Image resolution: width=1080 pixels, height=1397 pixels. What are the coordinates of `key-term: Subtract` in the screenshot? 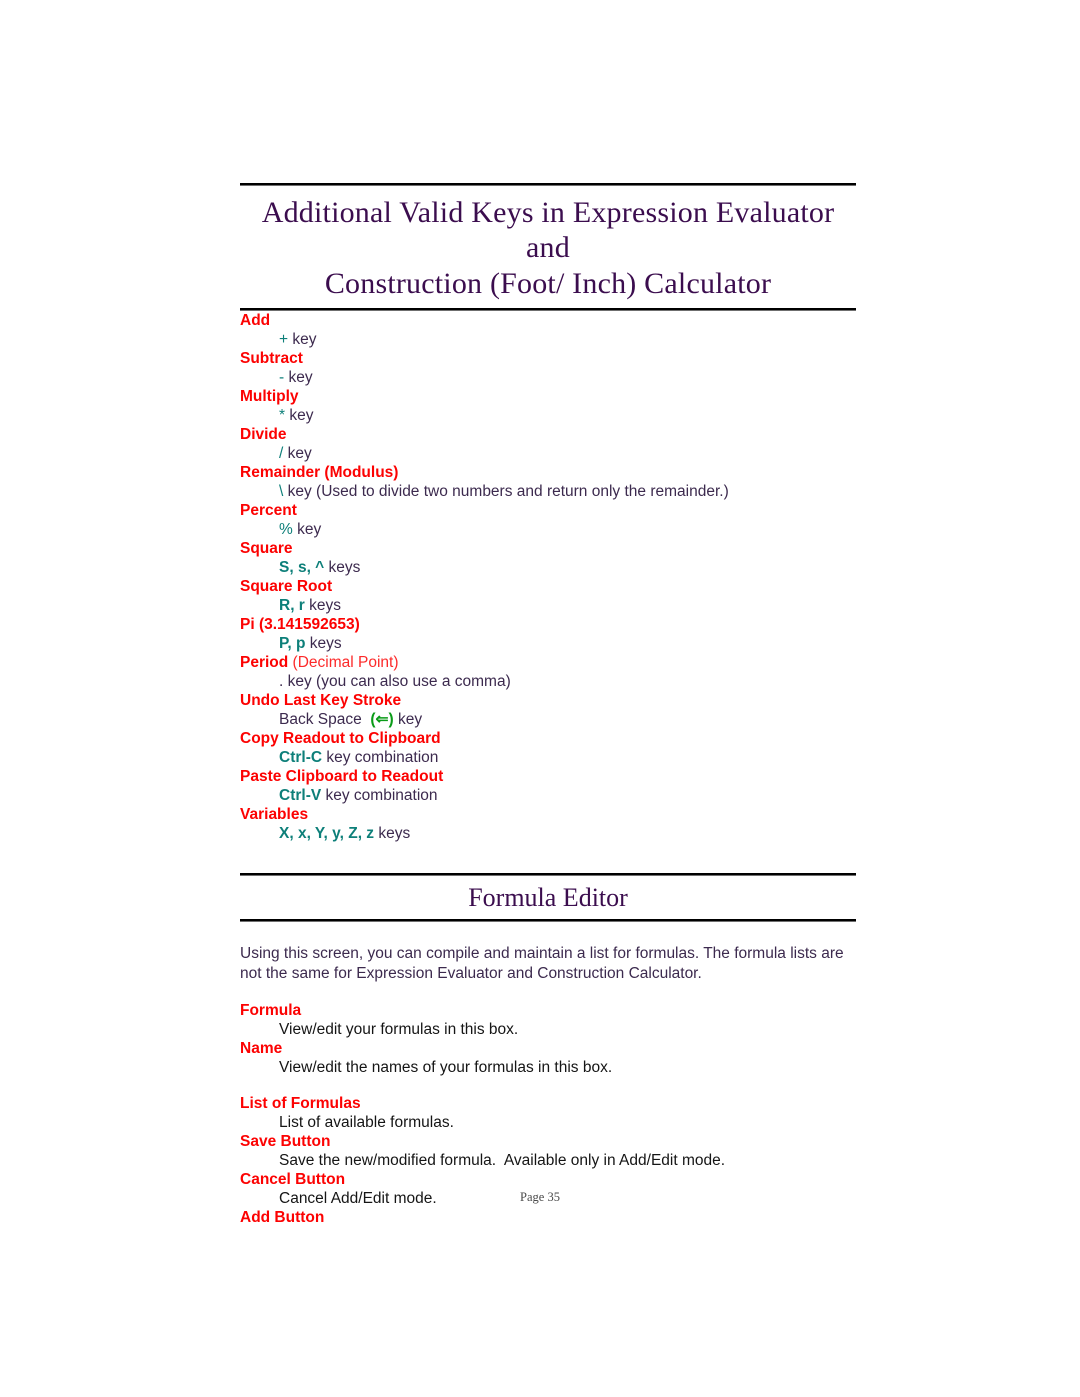 It's located at (548, 358).